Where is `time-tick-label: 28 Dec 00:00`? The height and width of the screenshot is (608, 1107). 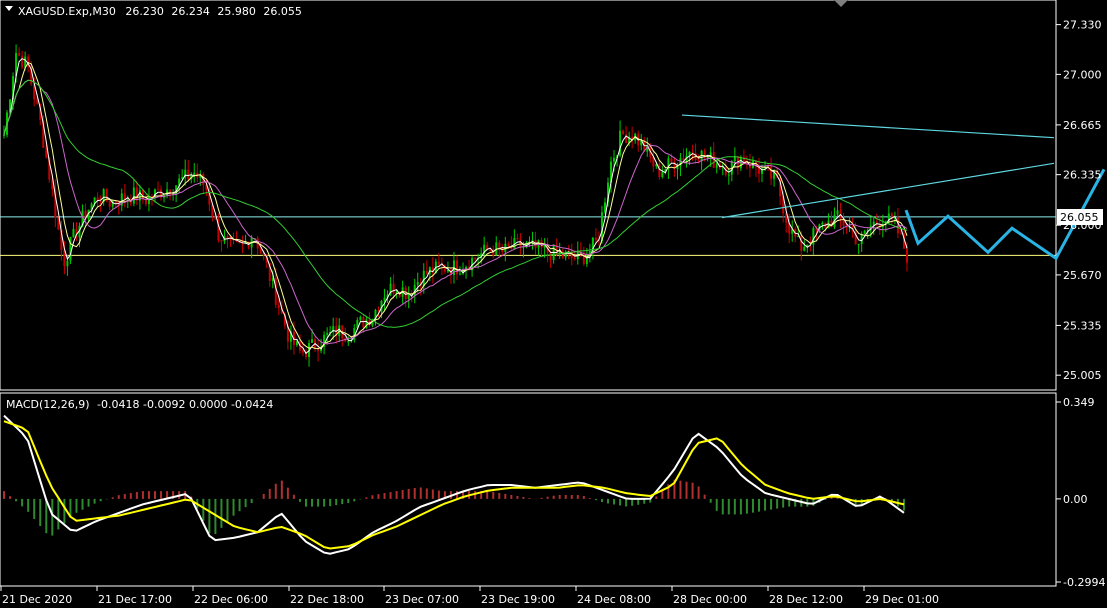
time-tick-label: 28 Dec 00:00 is located at coordinates (710, 599).